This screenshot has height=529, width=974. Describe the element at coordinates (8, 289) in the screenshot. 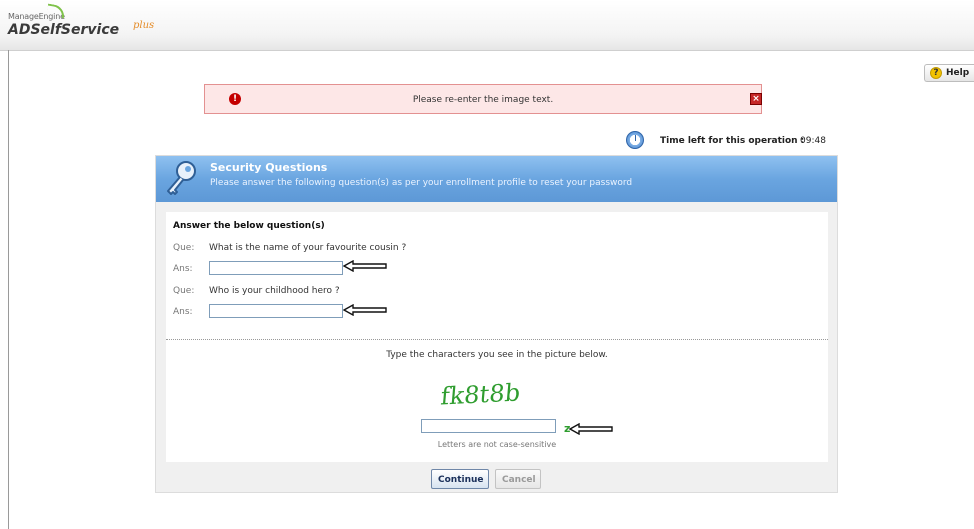

I see `left-divider` at that location.